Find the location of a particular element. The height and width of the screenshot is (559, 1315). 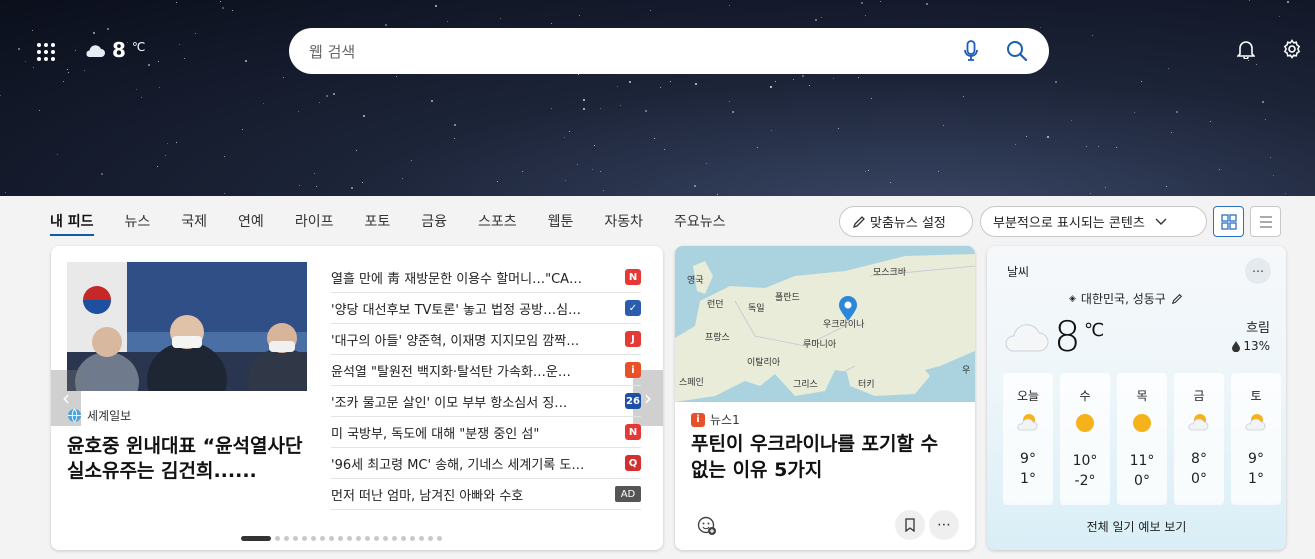

tab-sports: 스포츠 is located at coordinates (497, 221).